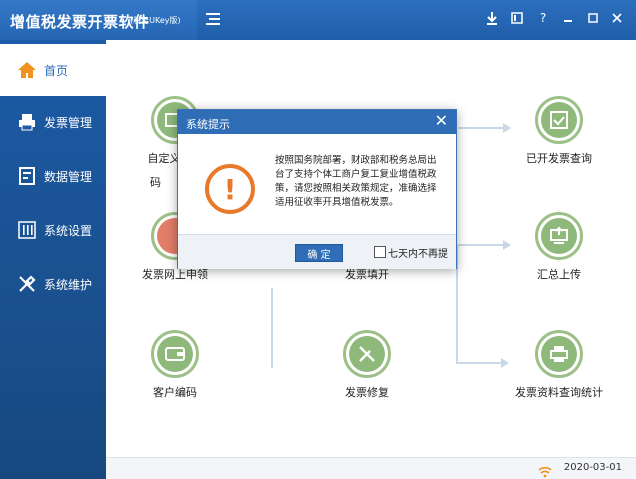  I want to click on close-icon: ✕, so click(441, 121).